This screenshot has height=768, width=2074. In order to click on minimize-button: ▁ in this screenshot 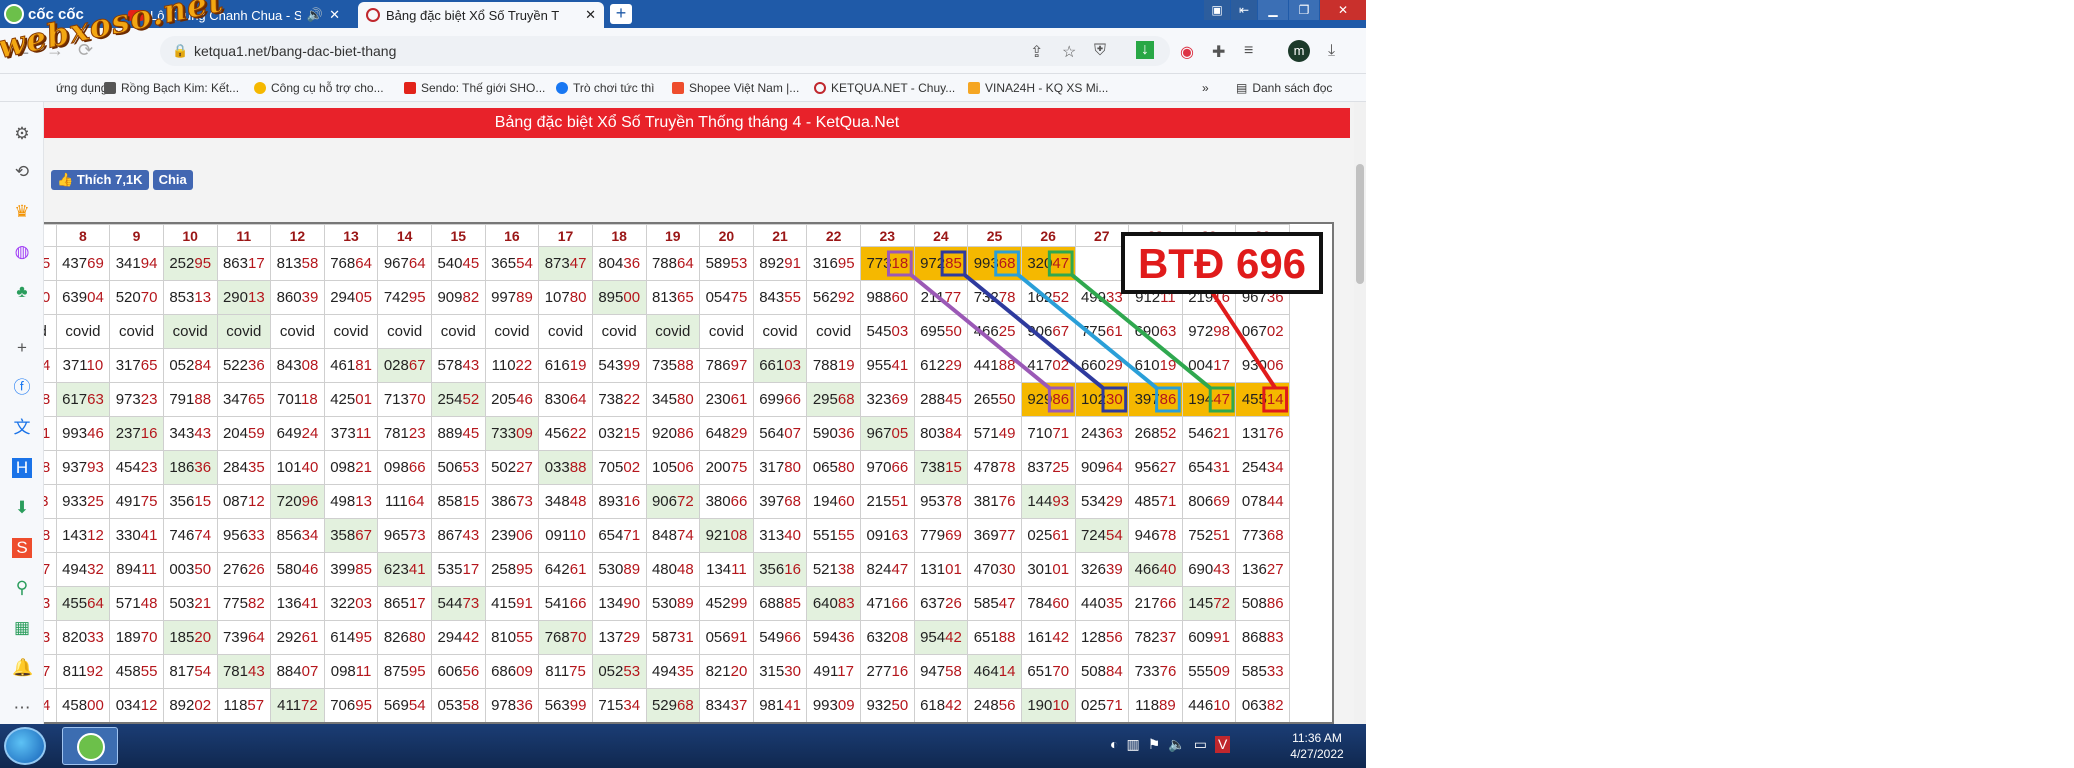, I will do `click(1273, 10)`.